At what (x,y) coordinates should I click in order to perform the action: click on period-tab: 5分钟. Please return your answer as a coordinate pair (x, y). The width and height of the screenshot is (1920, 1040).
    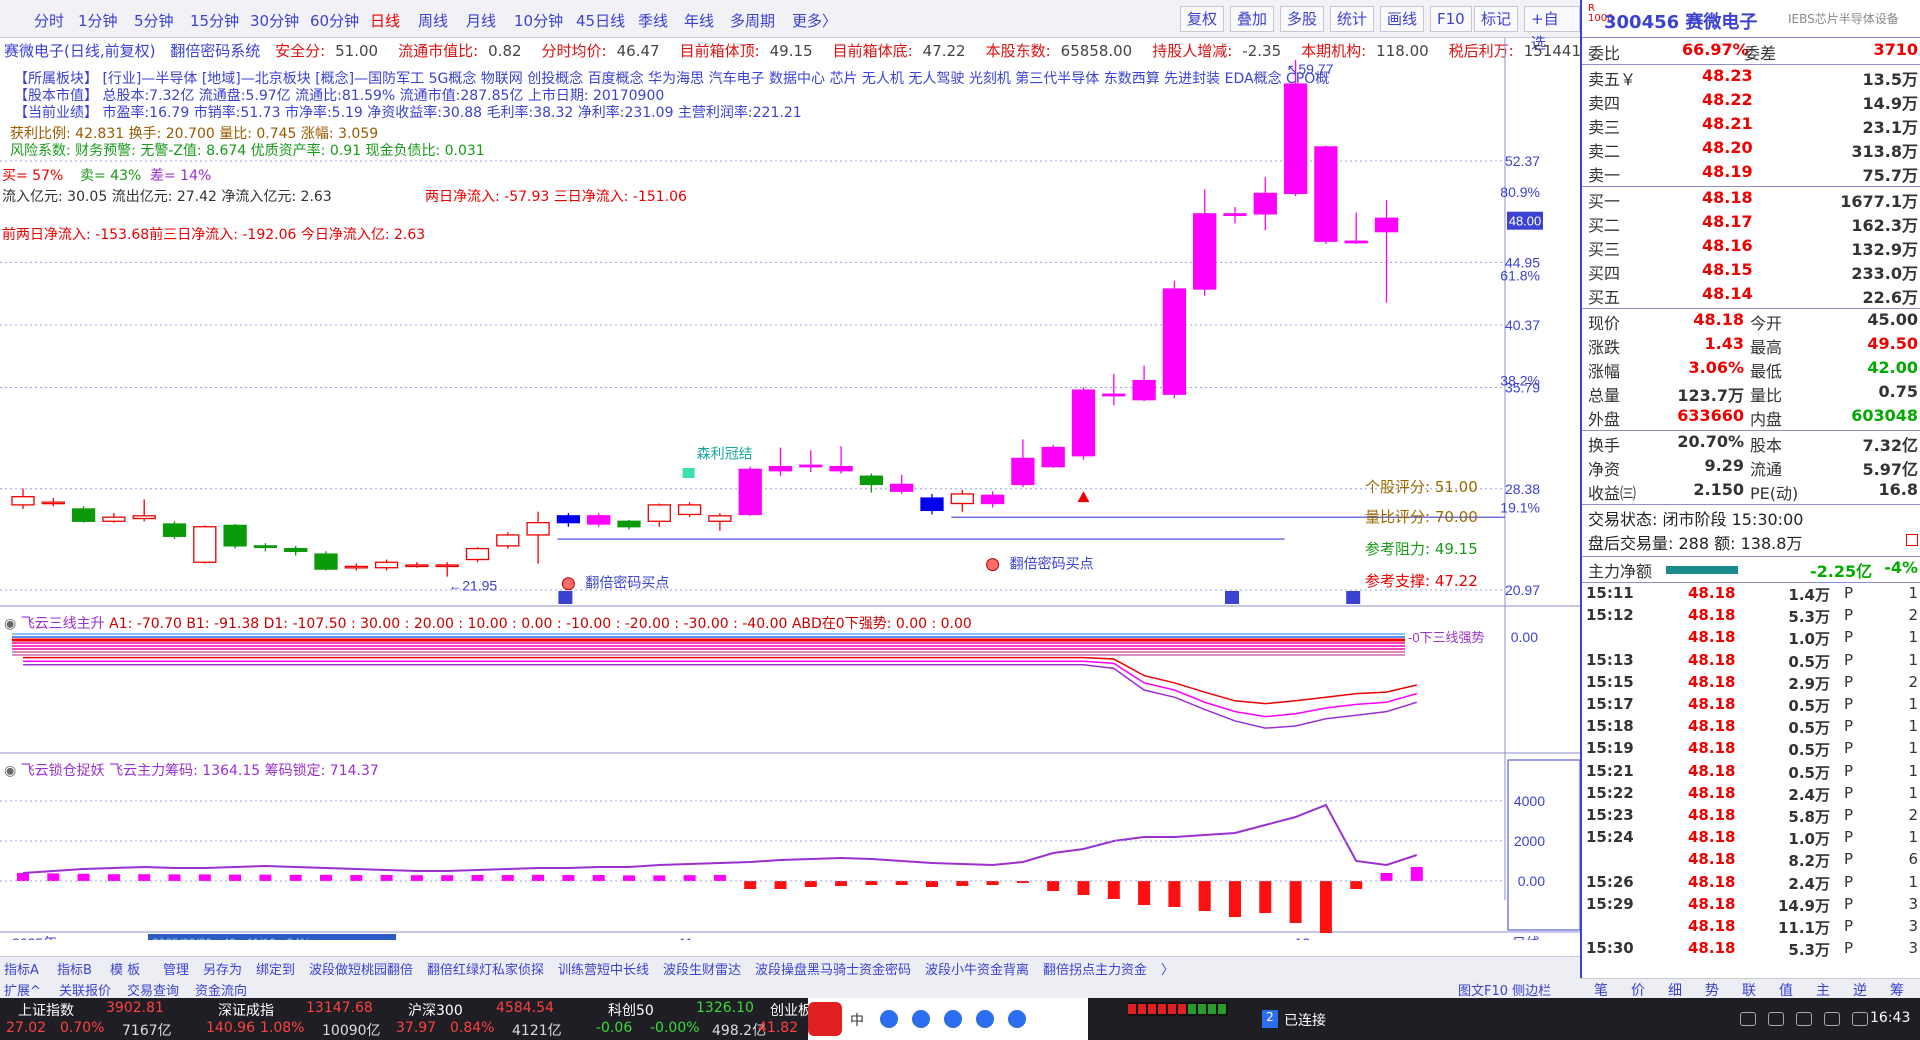
    Looking at the image, I should click on (154, 20).